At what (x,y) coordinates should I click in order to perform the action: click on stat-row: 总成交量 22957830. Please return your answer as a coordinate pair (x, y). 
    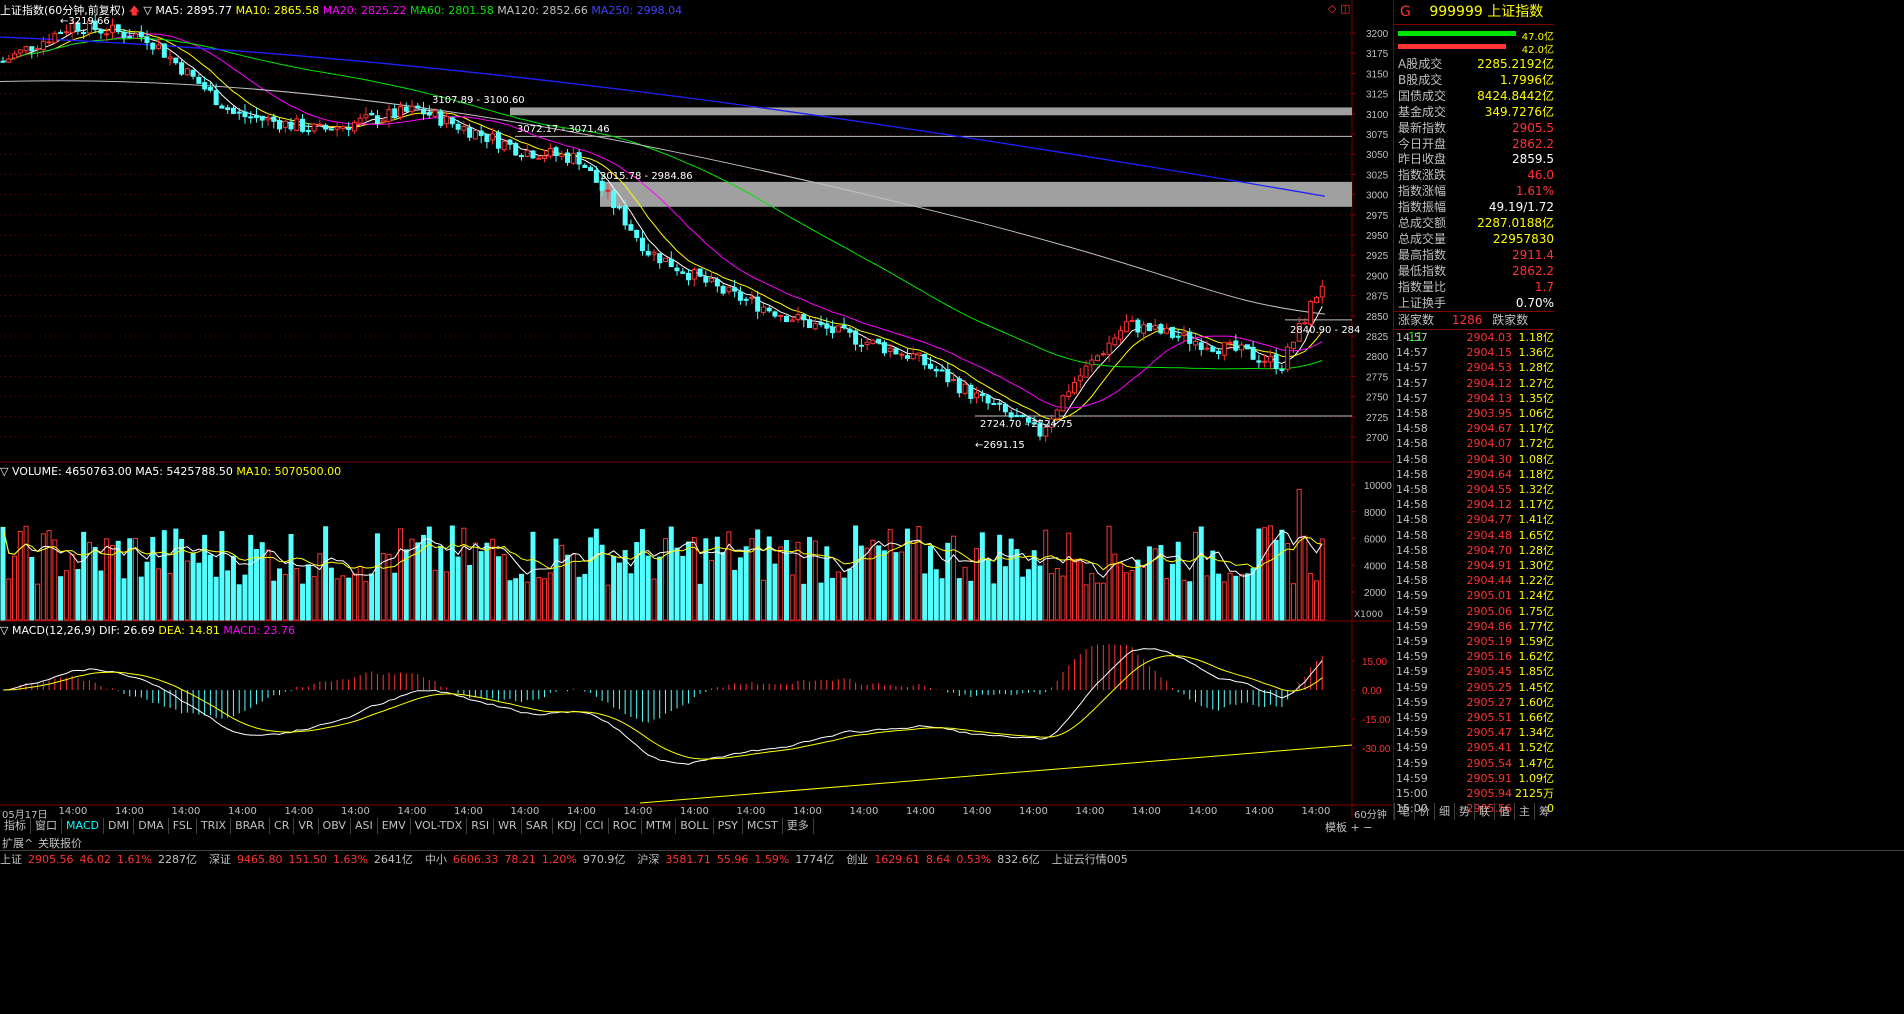
    Looking at the image, I should click on (1474, 239).